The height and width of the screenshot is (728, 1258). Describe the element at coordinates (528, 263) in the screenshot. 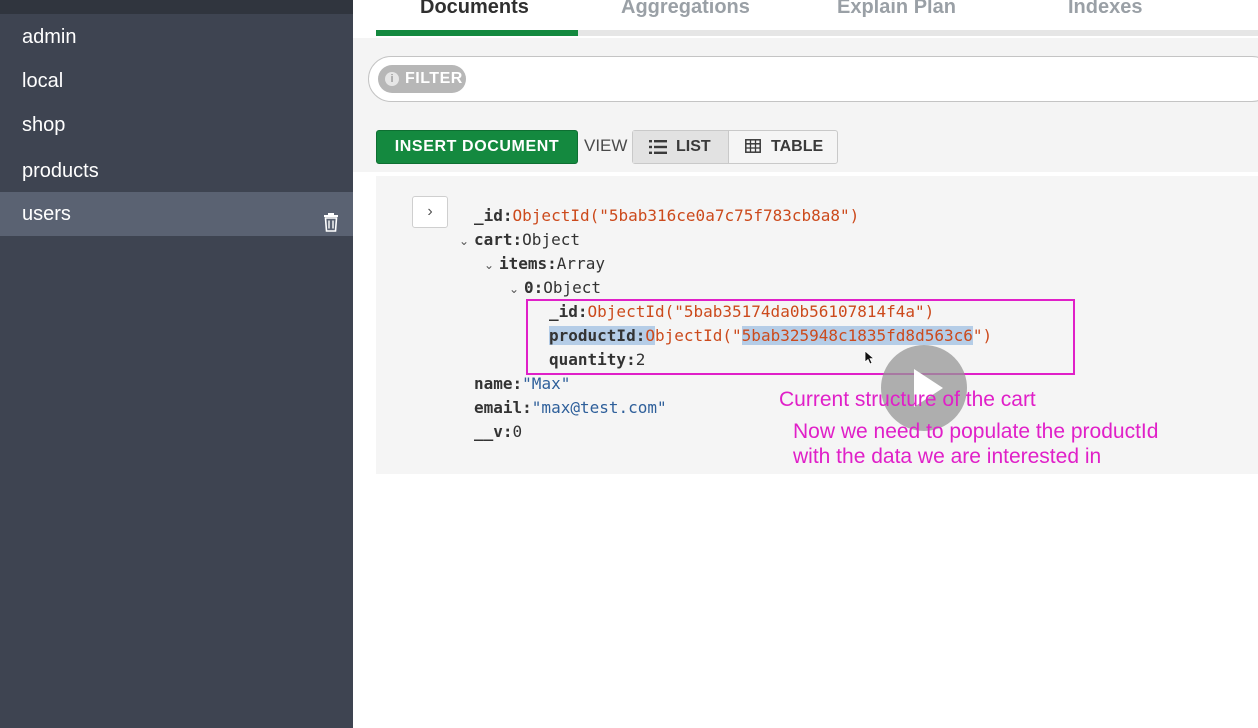

I see `field-key: items:` at that location.